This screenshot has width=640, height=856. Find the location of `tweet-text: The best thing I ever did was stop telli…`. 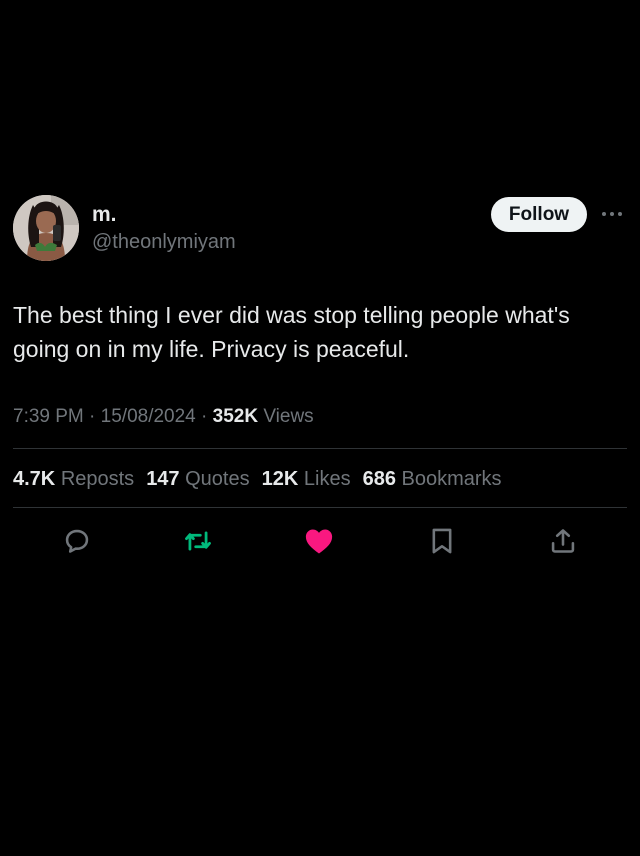

tweet-text: The best thing I ever did was stop telli… is located at coordinates (291, 332).